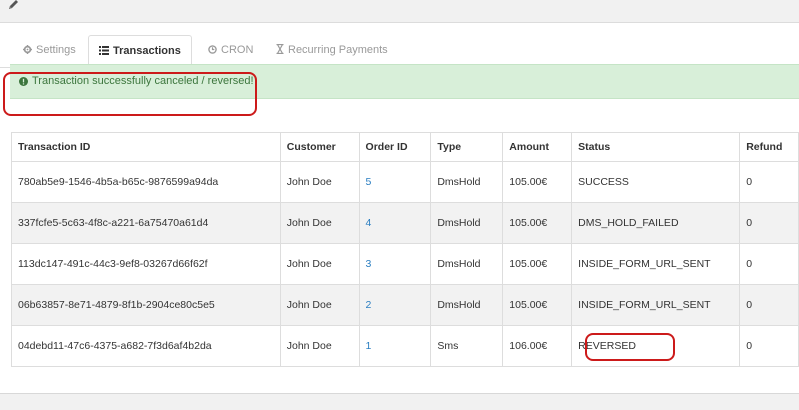  Describe the element at coordinates (395, 346) in the screenshot. I see `cell-order-id: 1` at that location.